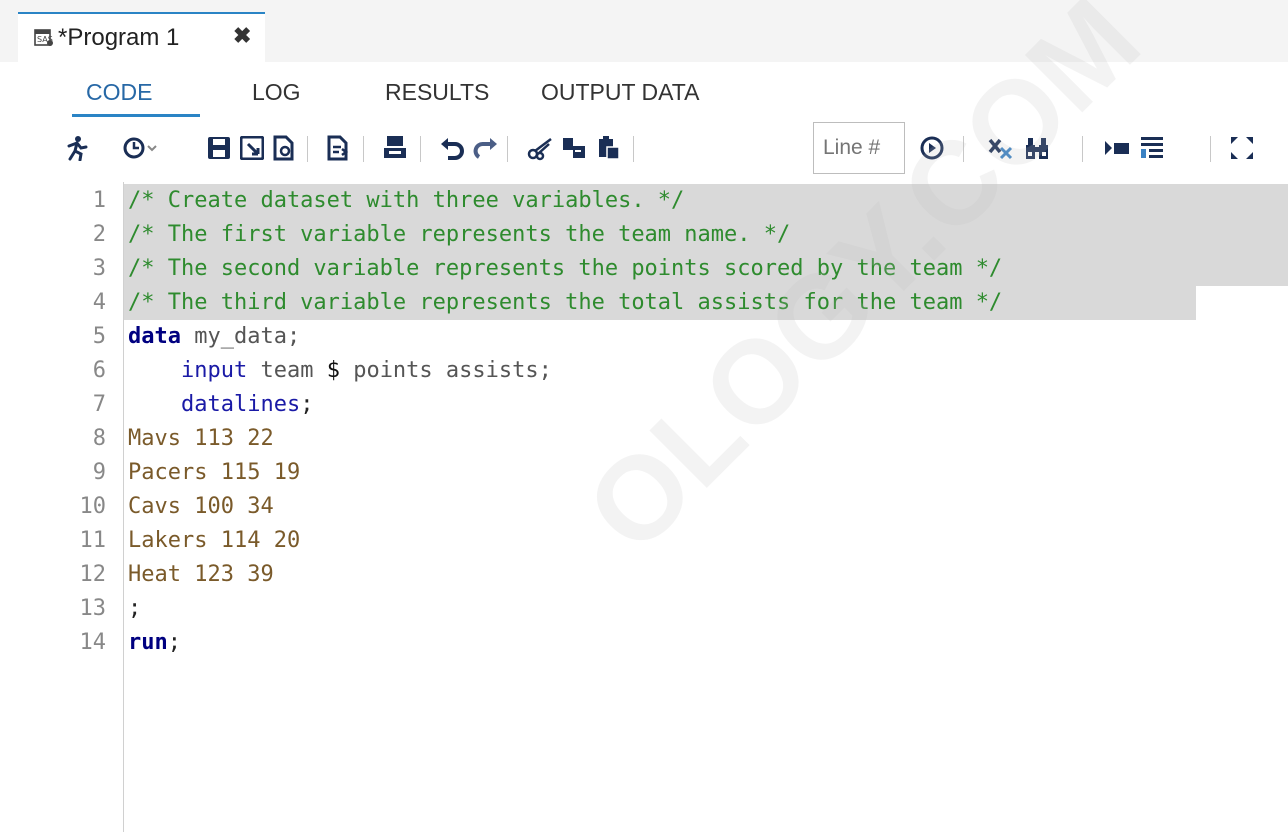 The height and width of the screenshot is (832, 1288). I want to click on save-as-icon, so click(252, 148).